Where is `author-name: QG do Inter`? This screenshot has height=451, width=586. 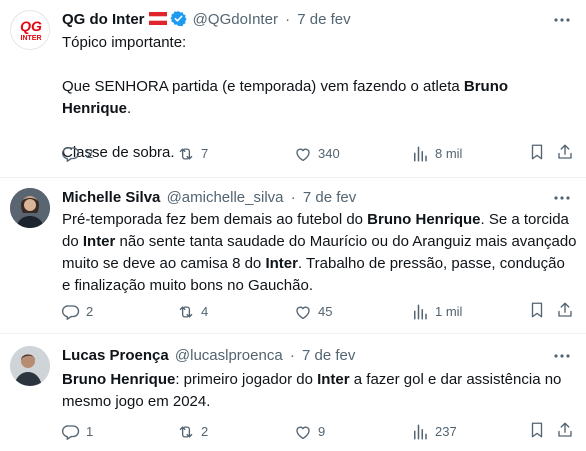
author-name: QG do Inter is located at coordinates (103, 19).